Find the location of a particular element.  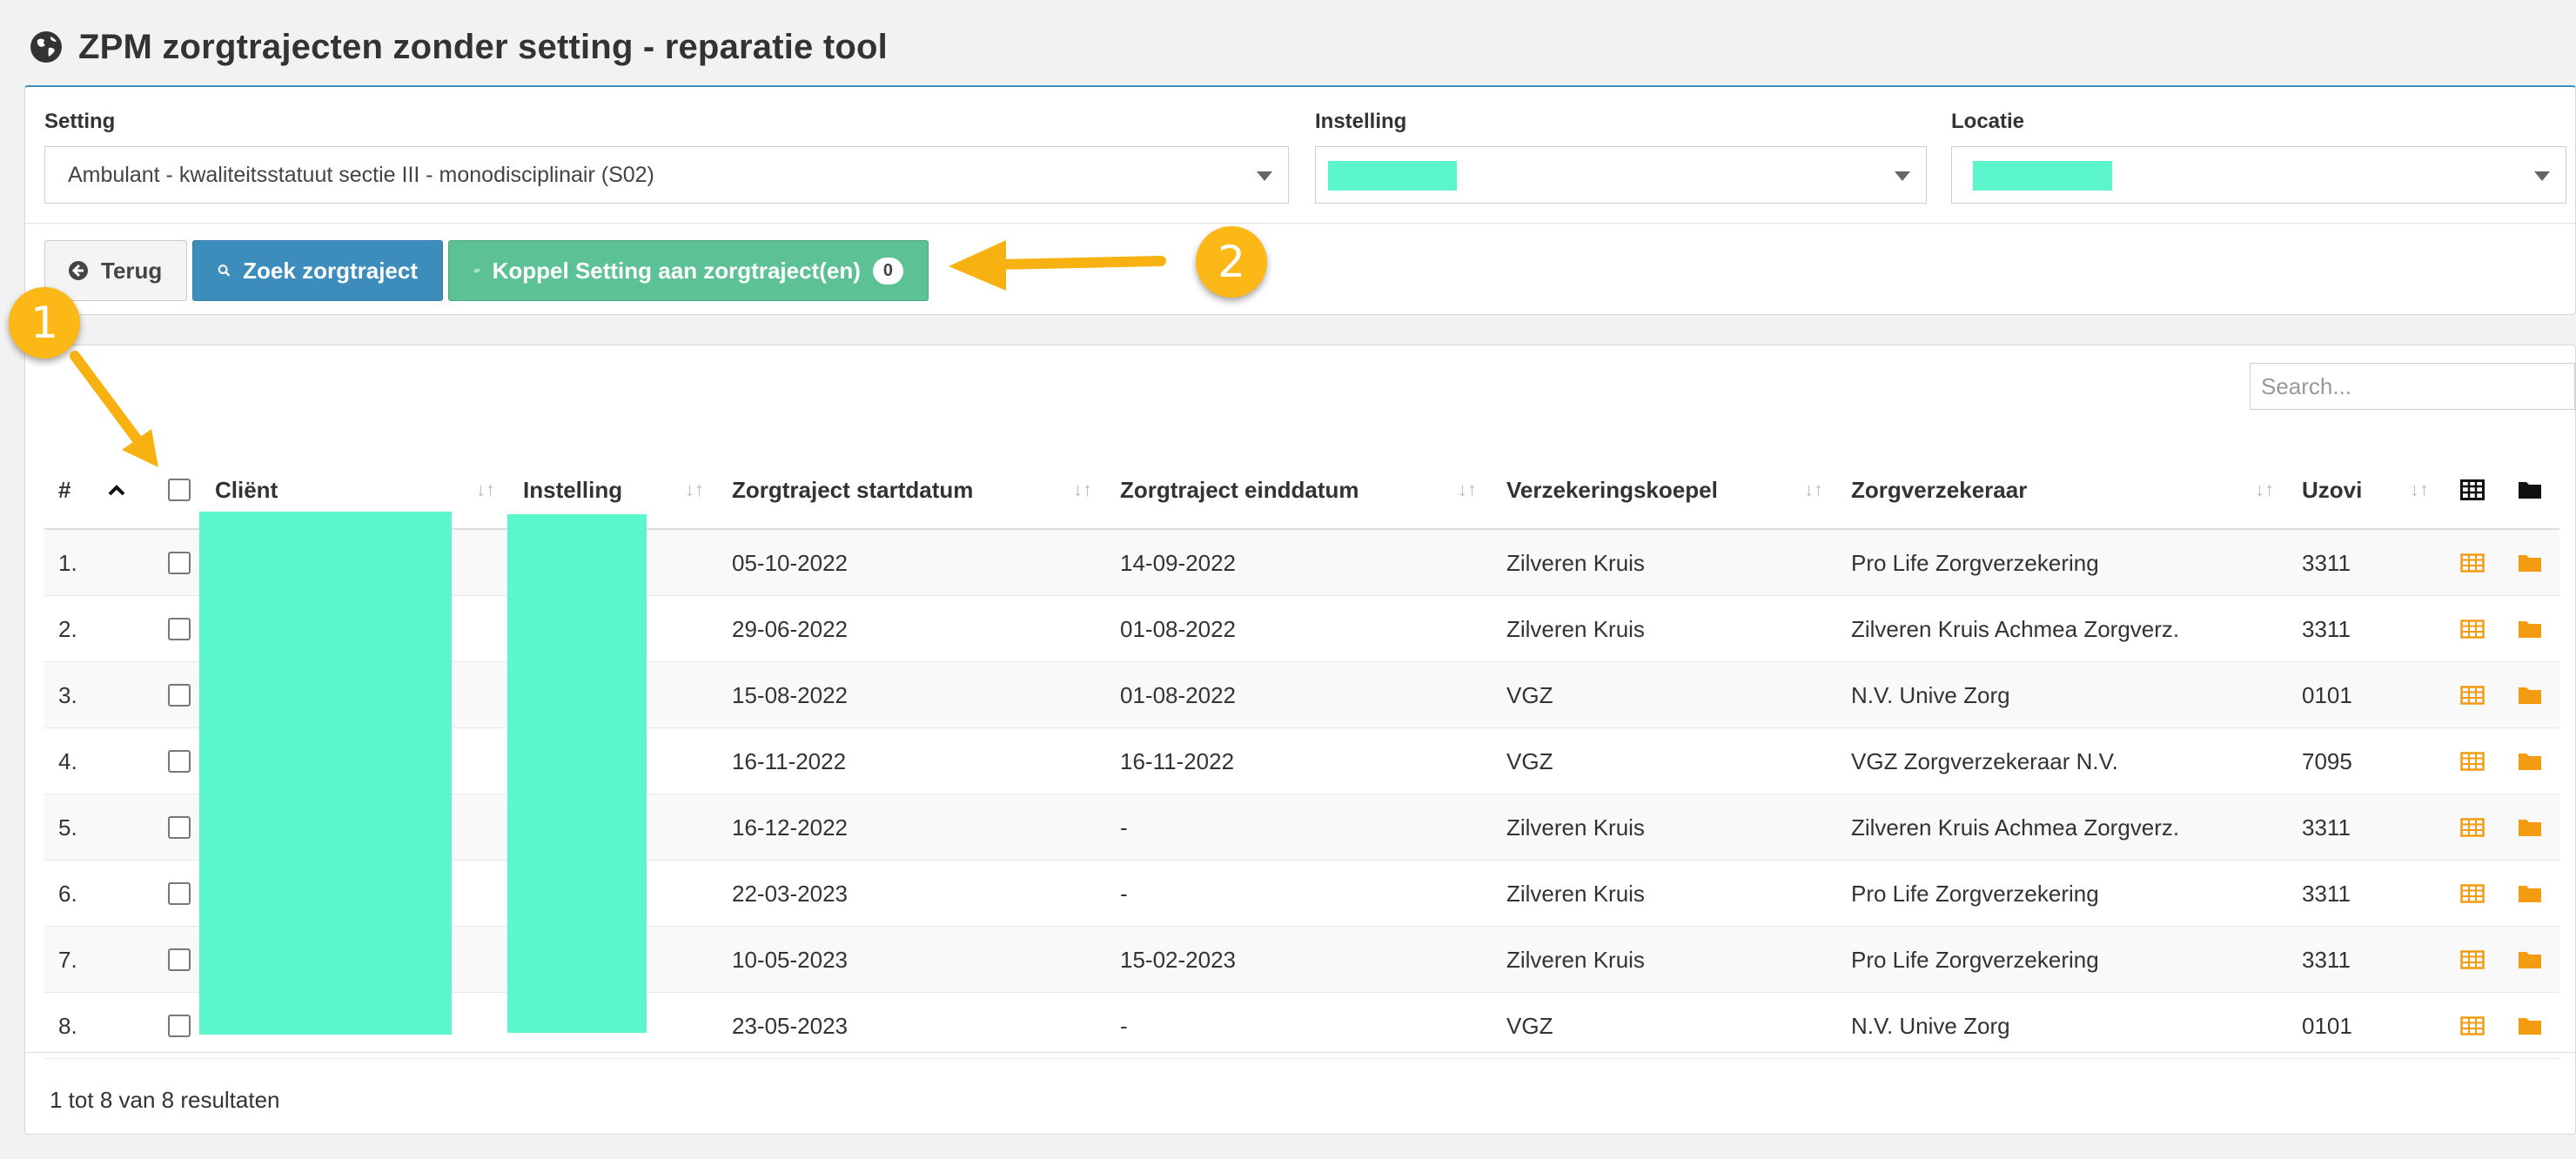

uzovi-code: 7095 is located at coordinates (2327, 760).